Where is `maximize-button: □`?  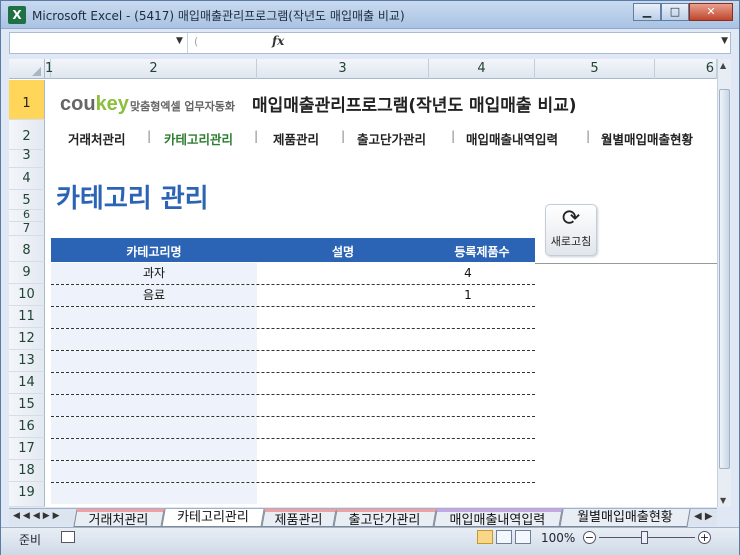 maximize-button: □ is located at coordinates (675, 12).